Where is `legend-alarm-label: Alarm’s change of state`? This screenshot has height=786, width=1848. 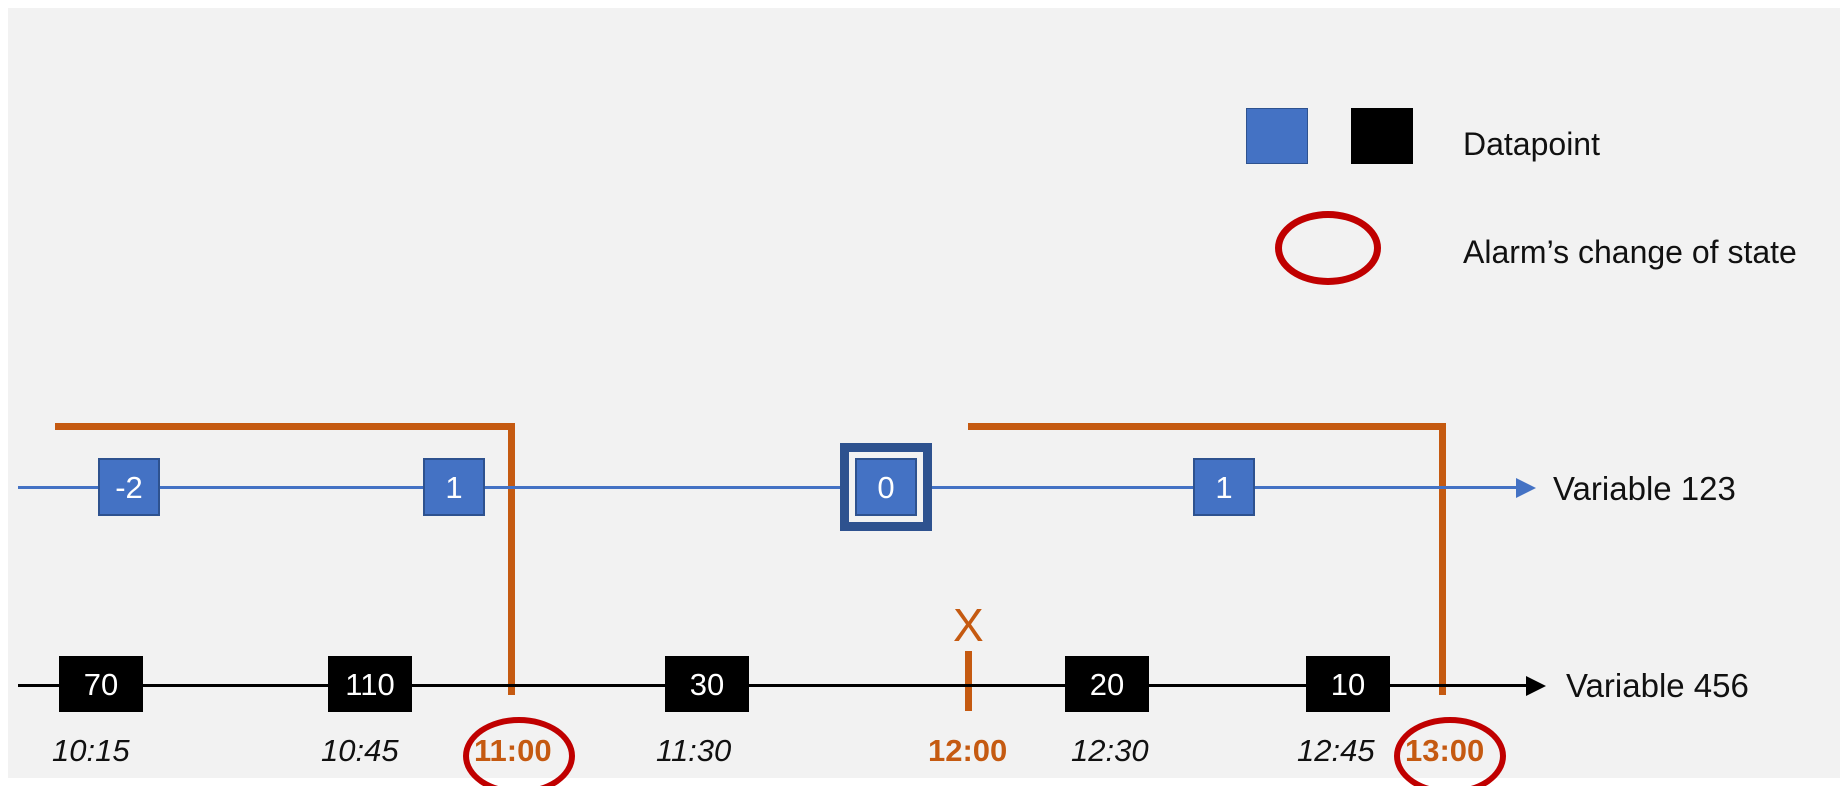 legend-alarm-label: Alarm’s change of state is located at coordinates (1630, 252).